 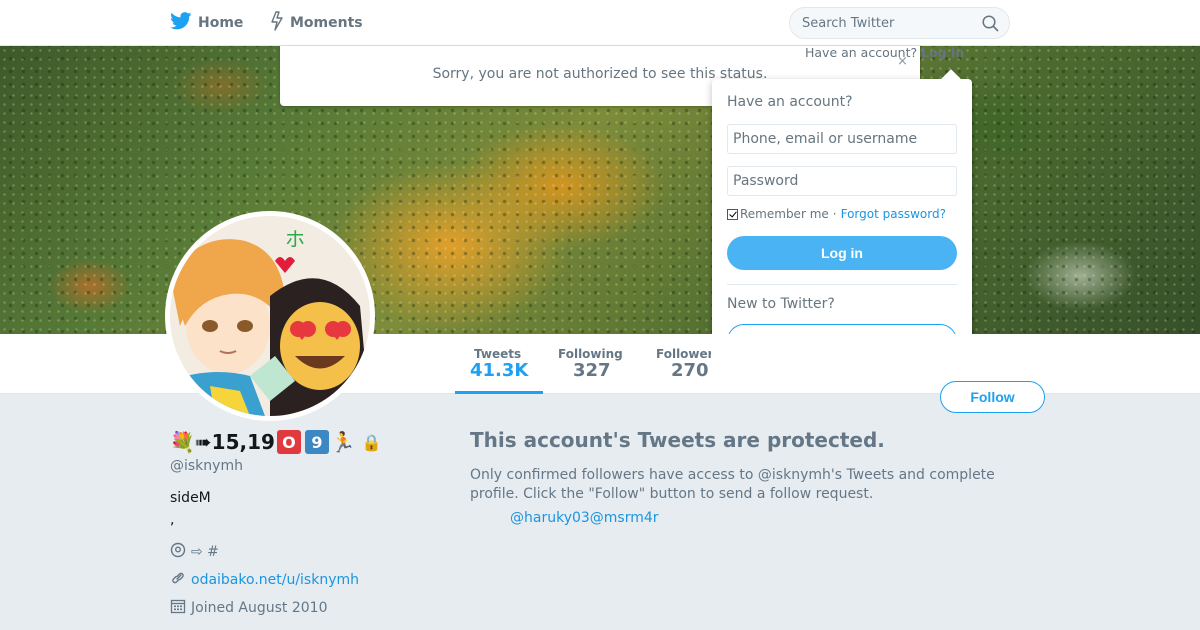 What do you see at coordinates (842, 284) in the screenshot?
I see `dropdown-divider` at bounding box center [842, 284].